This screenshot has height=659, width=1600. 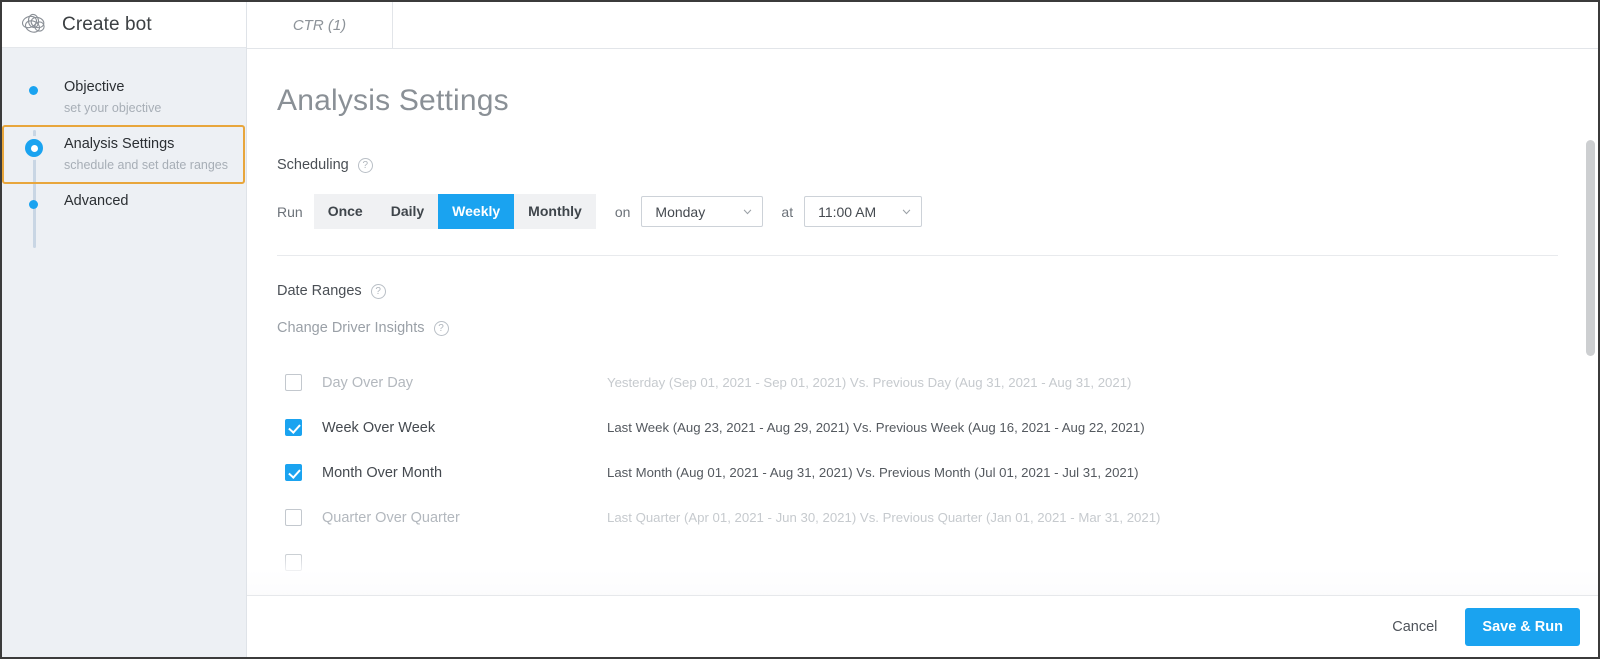 I want to click on sidebar-item-label: Advanced, so click(x=96, y=201).